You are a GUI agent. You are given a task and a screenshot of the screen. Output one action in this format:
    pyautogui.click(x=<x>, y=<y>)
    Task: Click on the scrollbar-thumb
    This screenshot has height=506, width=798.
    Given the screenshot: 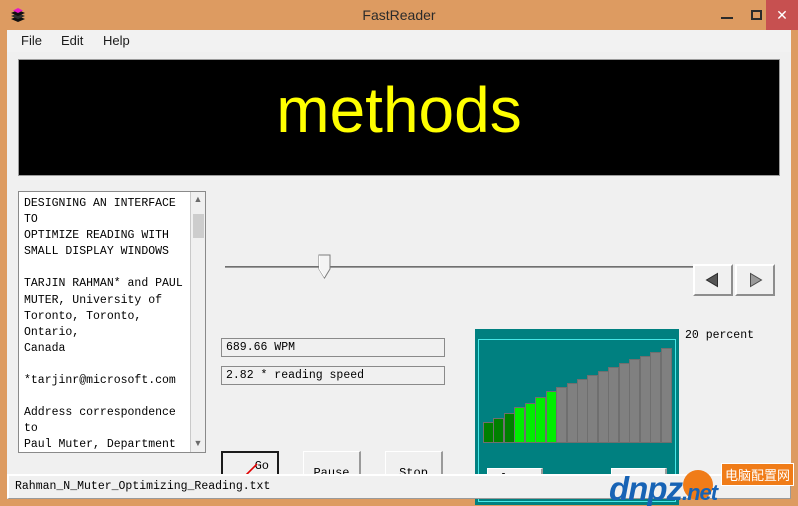 What is the action you would take?
    pyautogui.click(x=198, y=226)
    